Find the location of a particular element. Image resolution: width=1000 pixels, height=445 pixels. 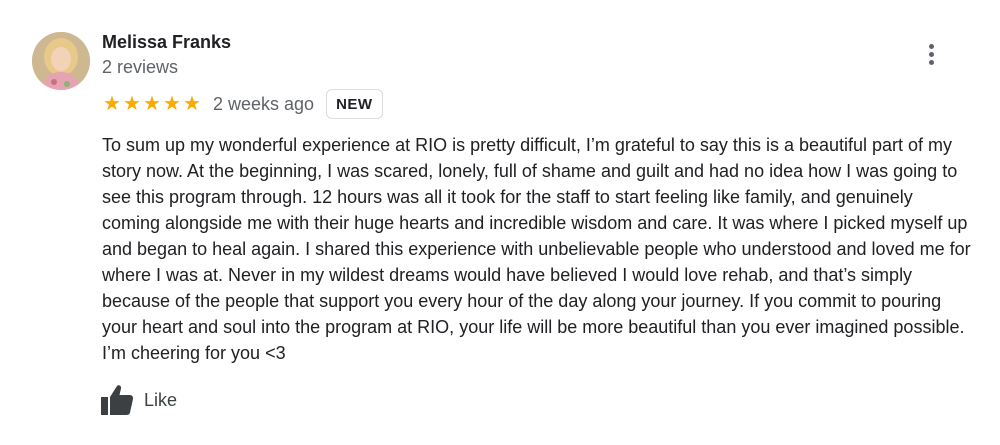

like-label: Like is located at coordinates (161, 399).